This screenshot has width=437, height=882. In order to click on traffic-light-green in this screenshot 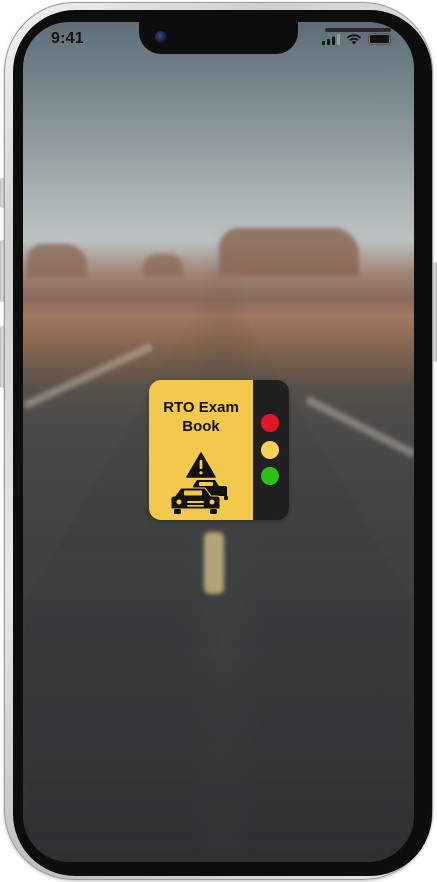, I will do `click(270, 476)`.